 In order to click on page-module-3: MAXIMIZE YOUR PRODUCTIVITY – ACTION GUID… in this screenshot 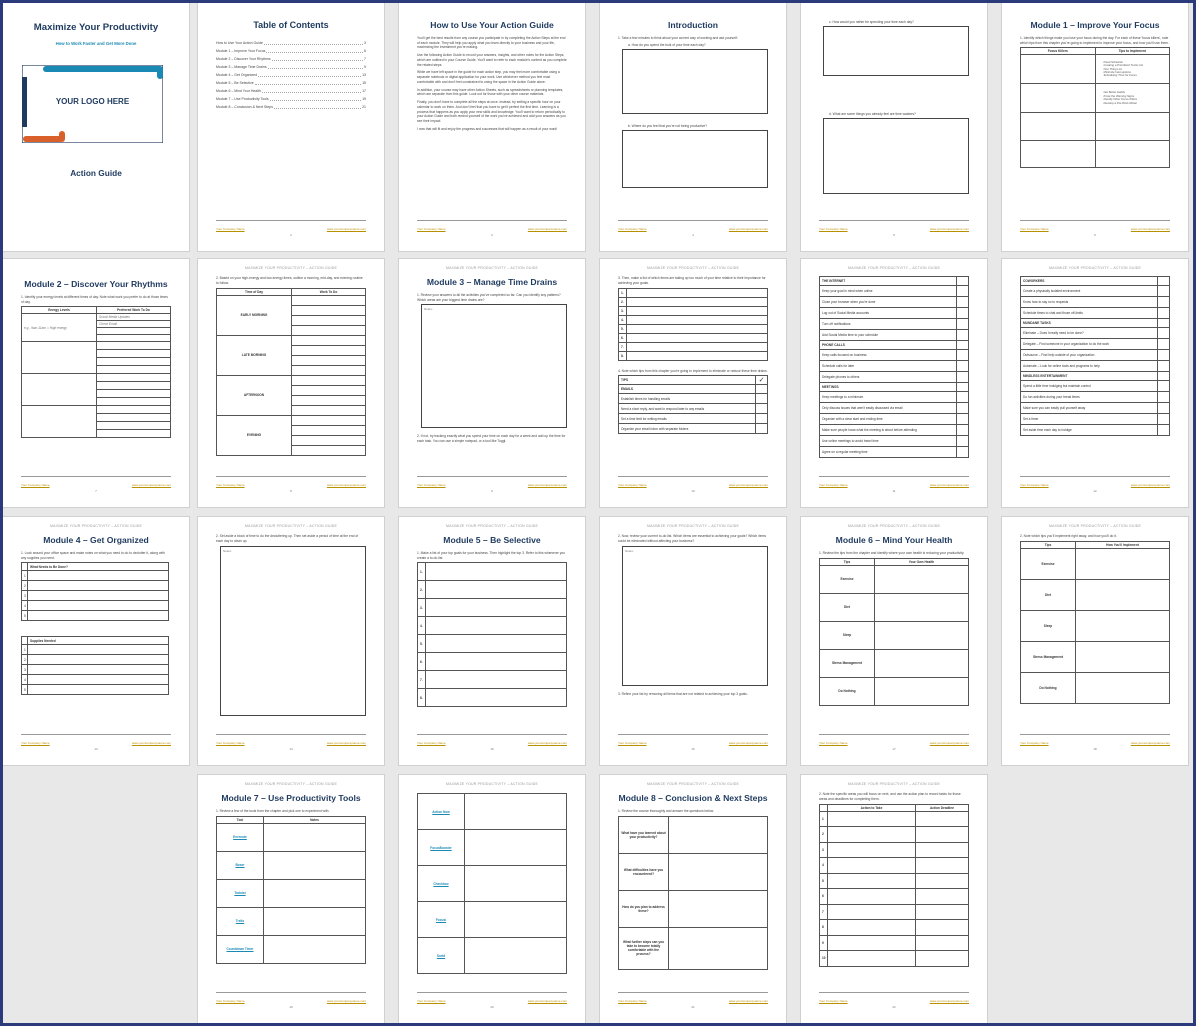, I will do `click(492, 383)`.